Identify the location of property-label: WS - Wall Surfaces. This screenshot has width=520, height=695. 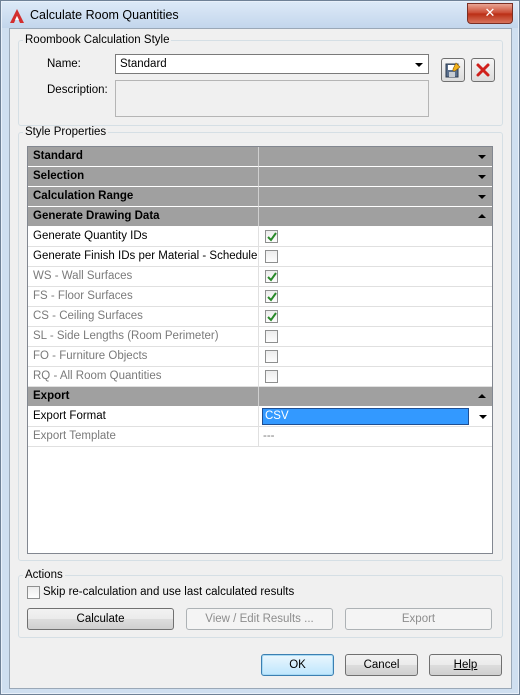
(143, 277).